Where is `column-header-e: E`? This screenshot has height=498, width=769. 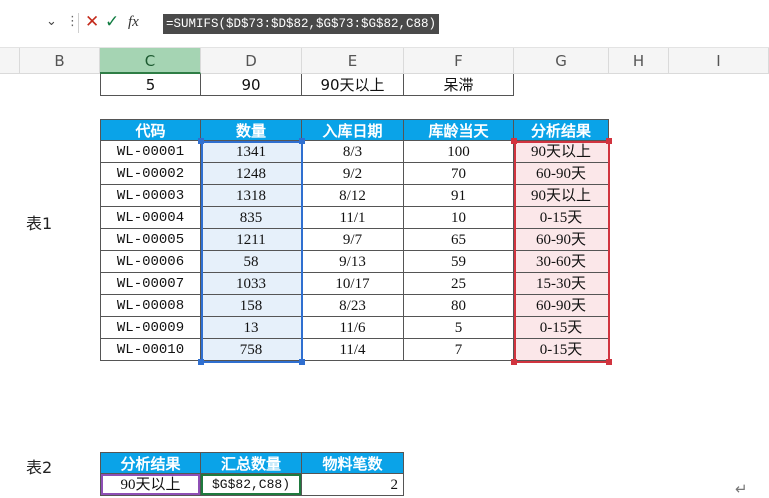 column-header-e: E is located at coordinates (353, 61).